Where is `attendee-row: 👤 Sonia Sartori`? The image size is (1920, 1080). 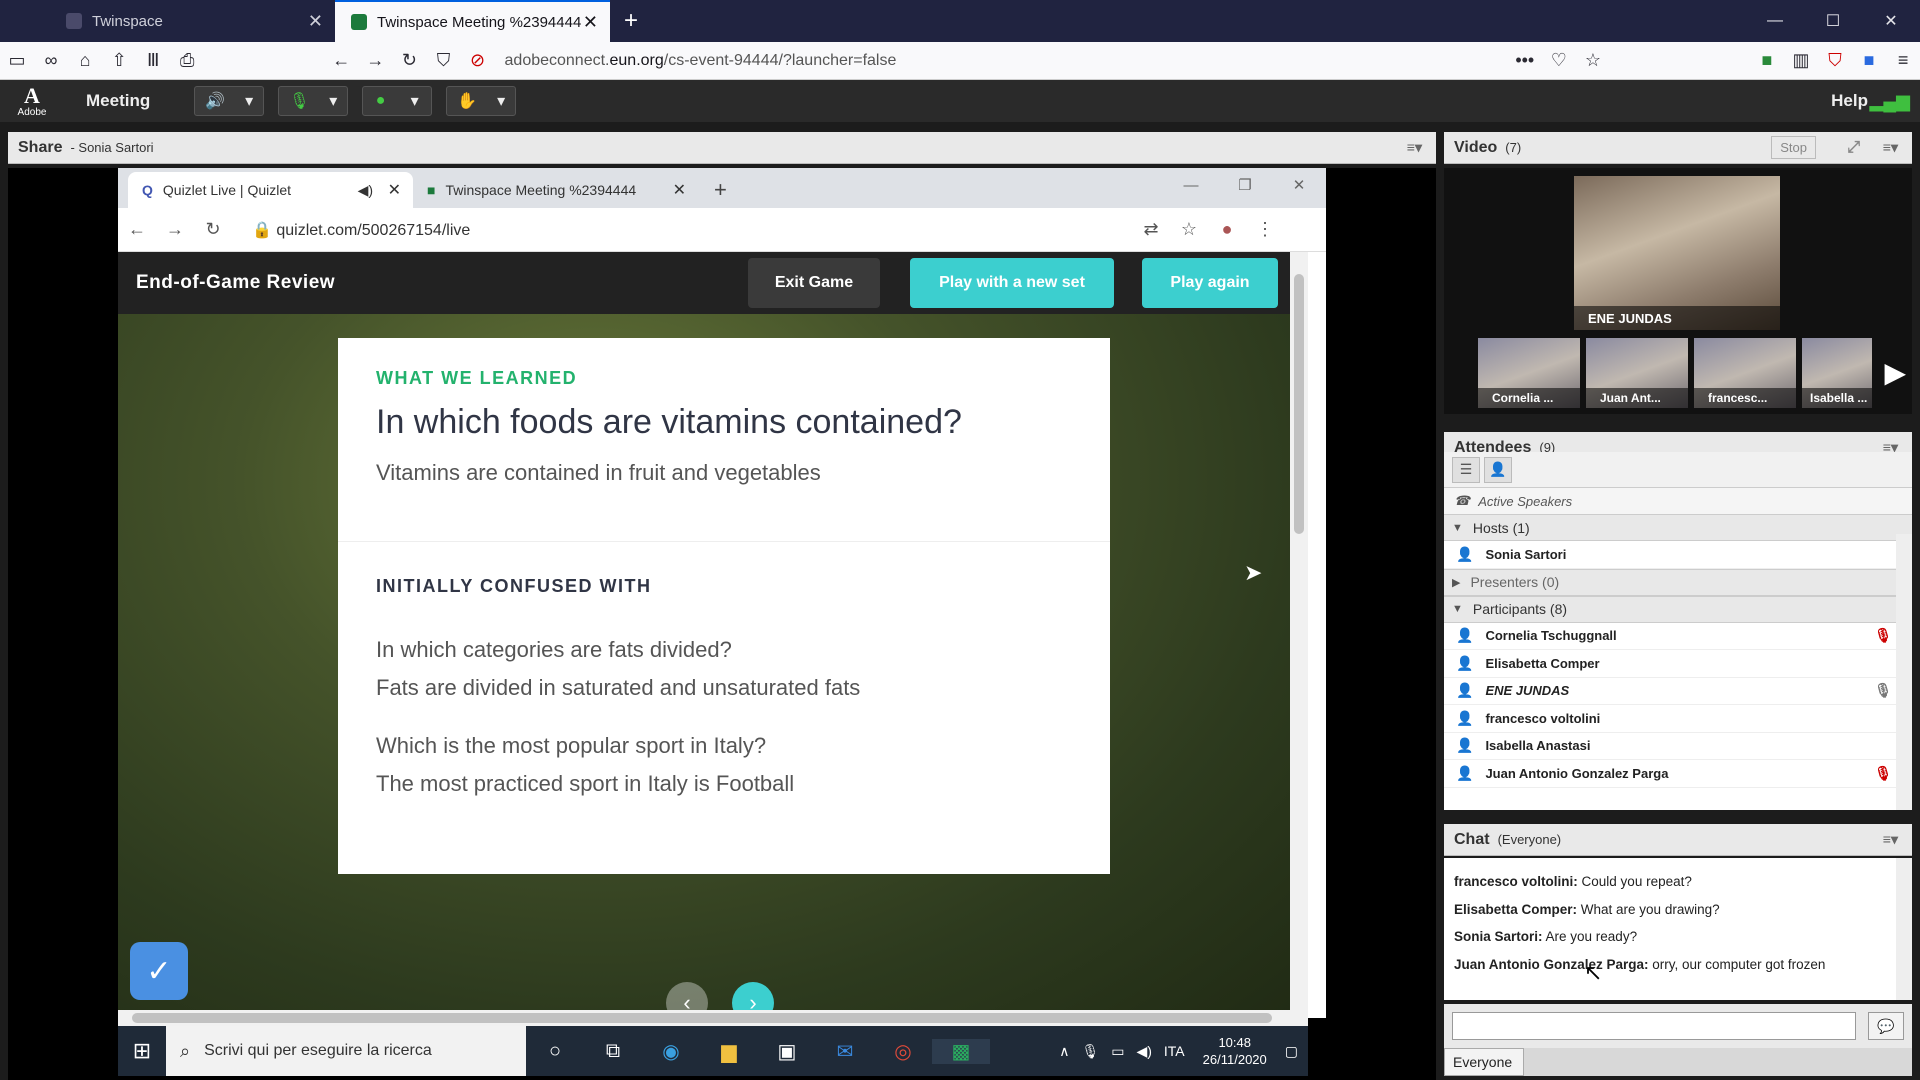
attendee-row: 👤 Sonia Sartori is located at coordinates (1678, 555).